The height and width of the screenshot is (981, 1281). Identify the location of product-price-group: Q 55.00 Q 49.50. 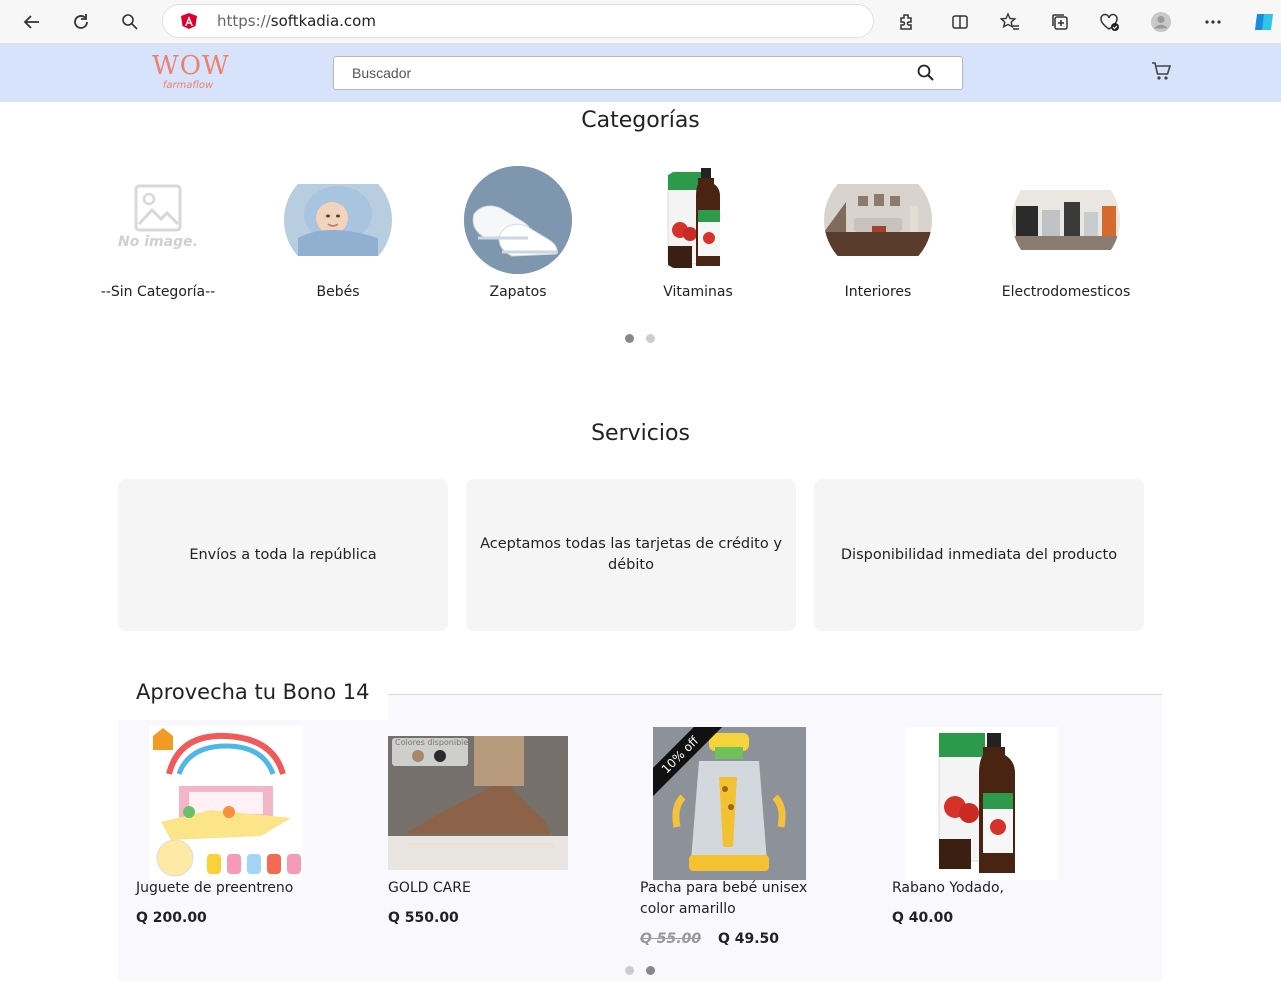
(709, 939).